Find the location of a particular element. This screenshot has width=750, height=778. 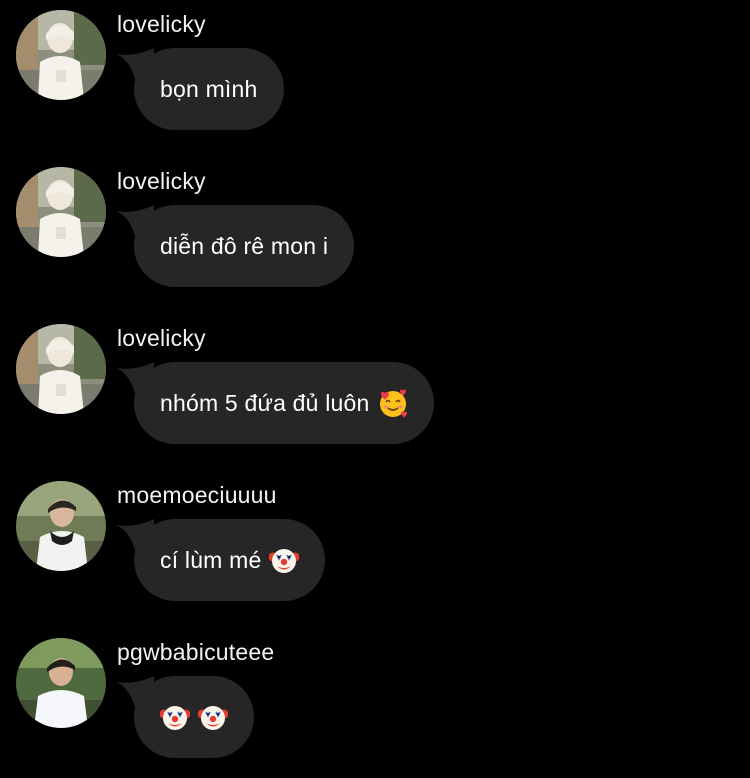

message-bubble: nhóm 5 đứa đủ luôn is located at coordinates (284, 403).